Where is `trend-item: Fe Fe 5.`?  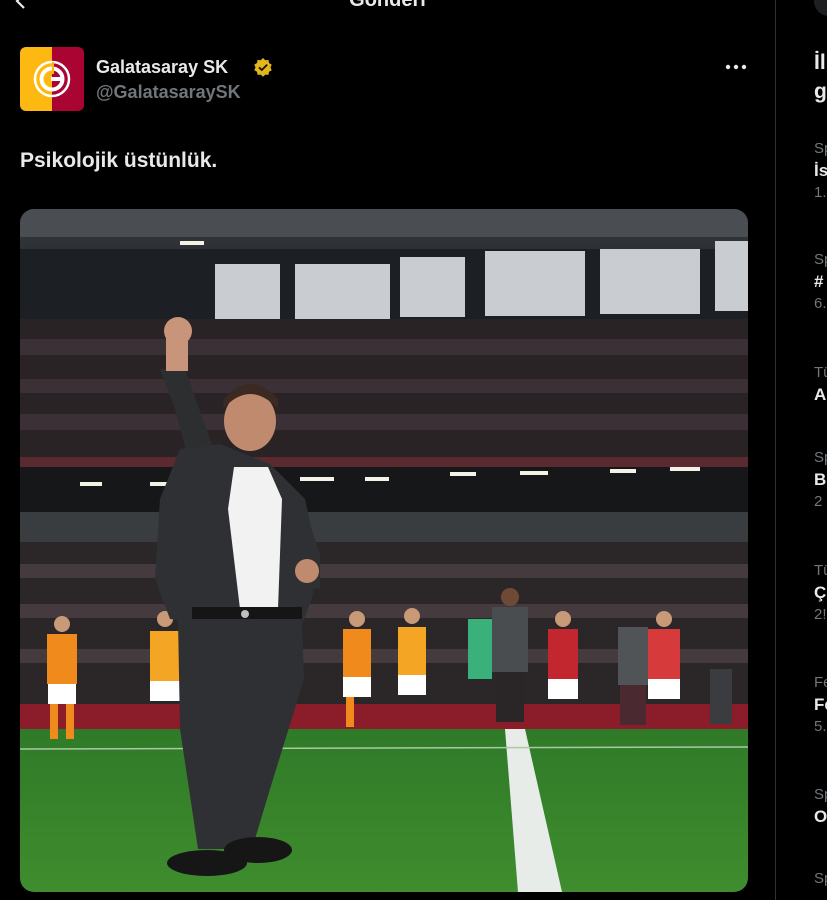 trend-item: Fe Fe 5. is located at coordinates (820, 705).